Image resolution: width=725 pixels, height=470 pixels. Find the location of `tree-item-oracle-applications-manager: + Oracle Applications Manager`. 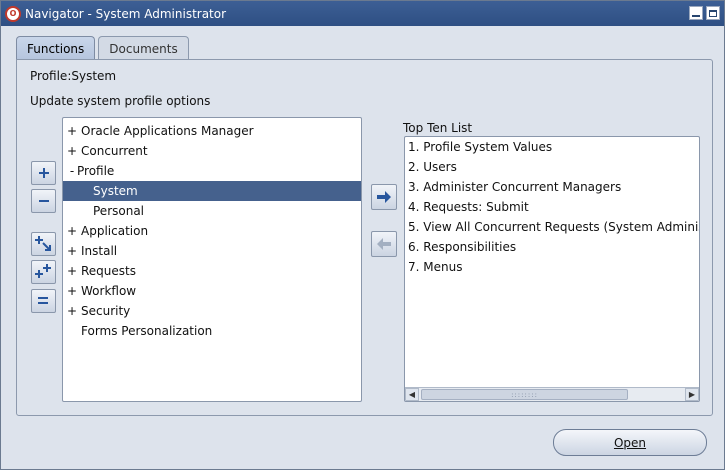

tree-item-oracle-applications-manager: + Oracle Applications Manager is located at coordinates (212, 131).